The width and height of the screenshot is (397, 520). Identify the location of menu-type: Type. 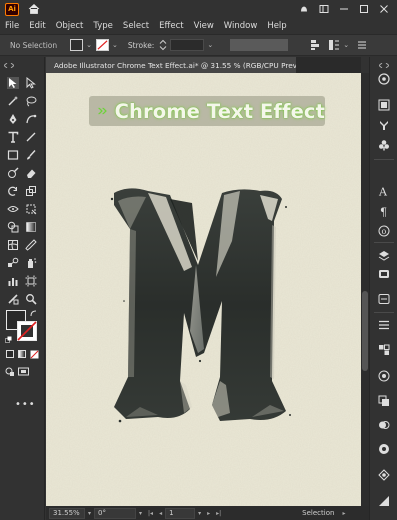
(103, 26).